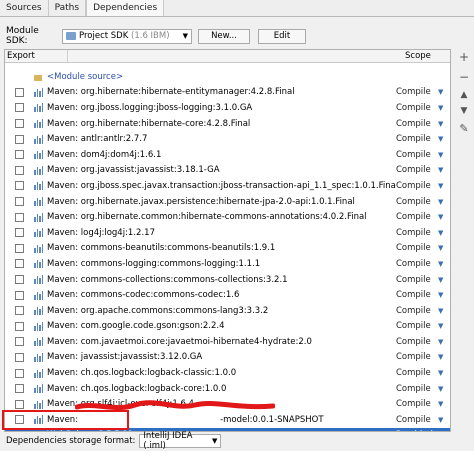 The height and width of the screenshot is (451, 474). Describe the element at coordinates (463, 128) in the screenshot. I see `edit-icon: ✎` at that location.